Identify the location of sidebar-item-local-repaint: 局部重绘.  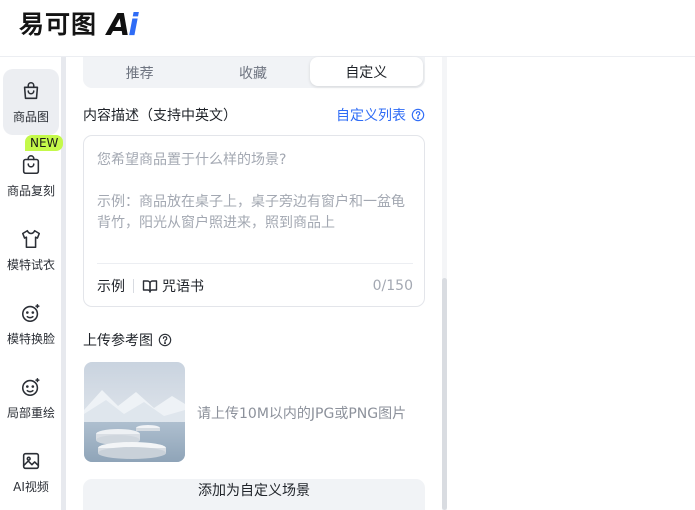
(31, 398).